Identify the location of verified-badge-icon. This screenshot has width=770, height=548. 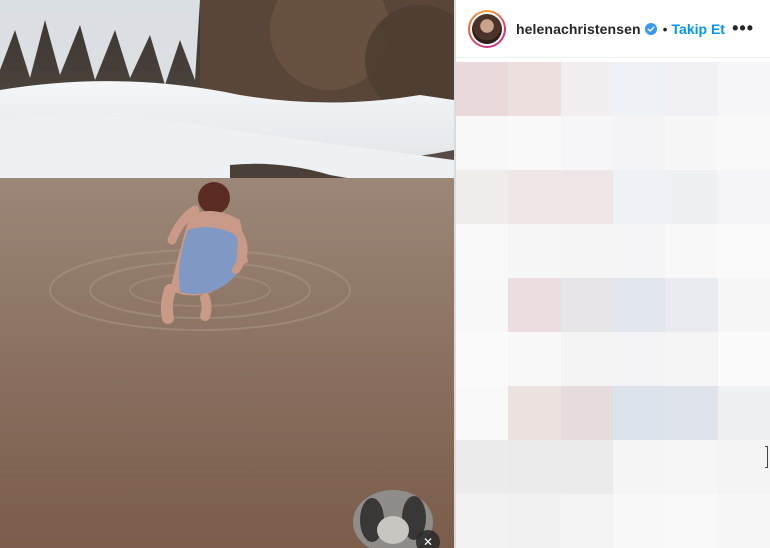
(650, 28).